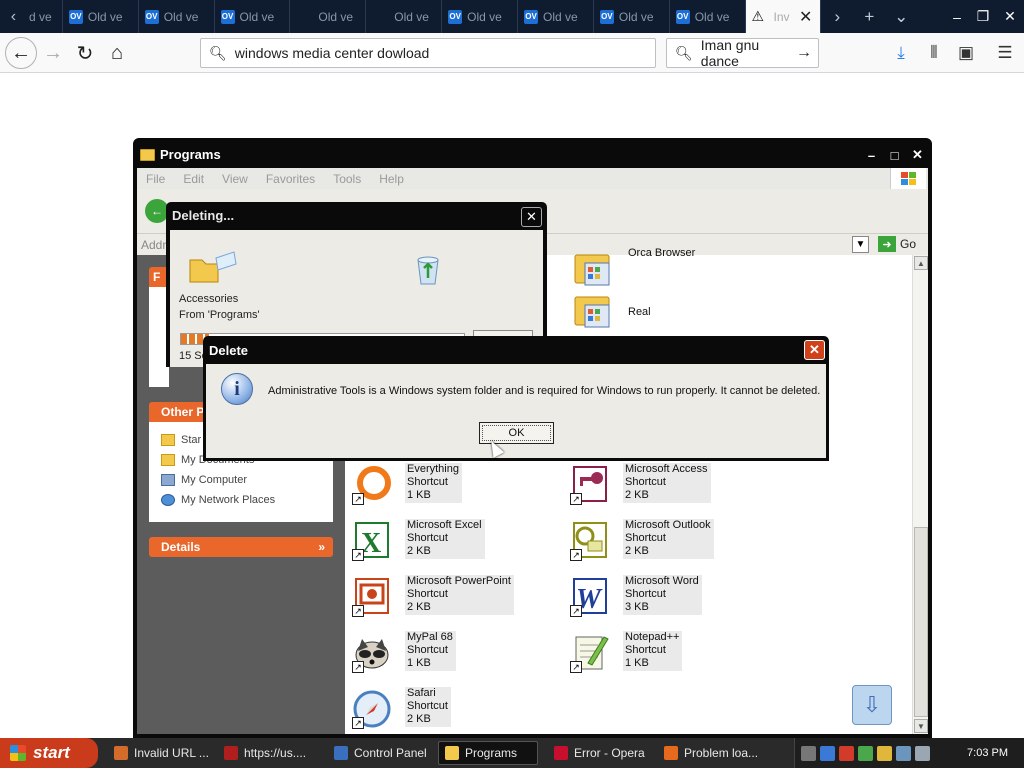 The width and height of the screenshot is (1024, 768). Describe the element at coordinates (742, 53) in the screenshot. I see `search-input: 🔍︎ Iman gnu dance →` at that location.